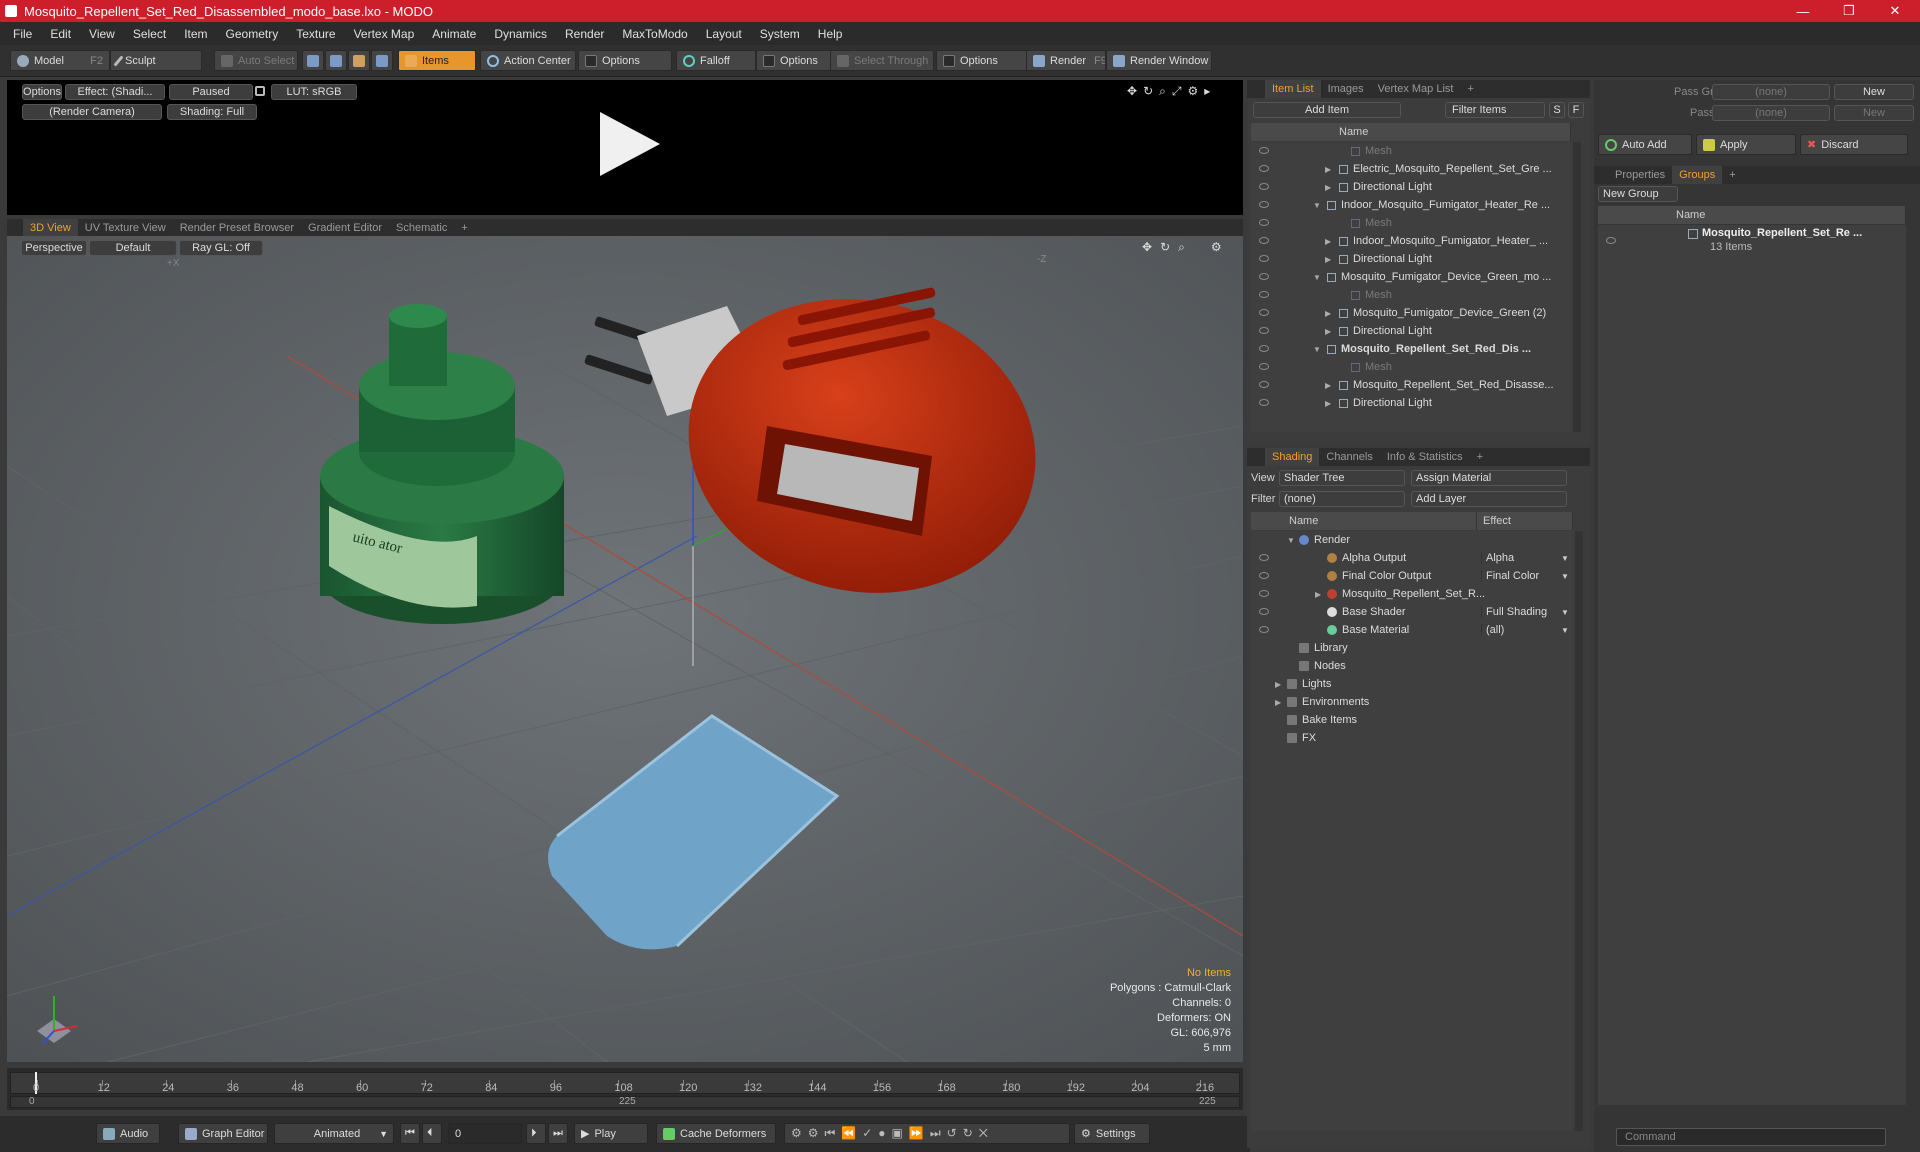 This screenshot has height=1152, width=1920. I want to click on step-back-button: ⏴, so click(432, 1133).